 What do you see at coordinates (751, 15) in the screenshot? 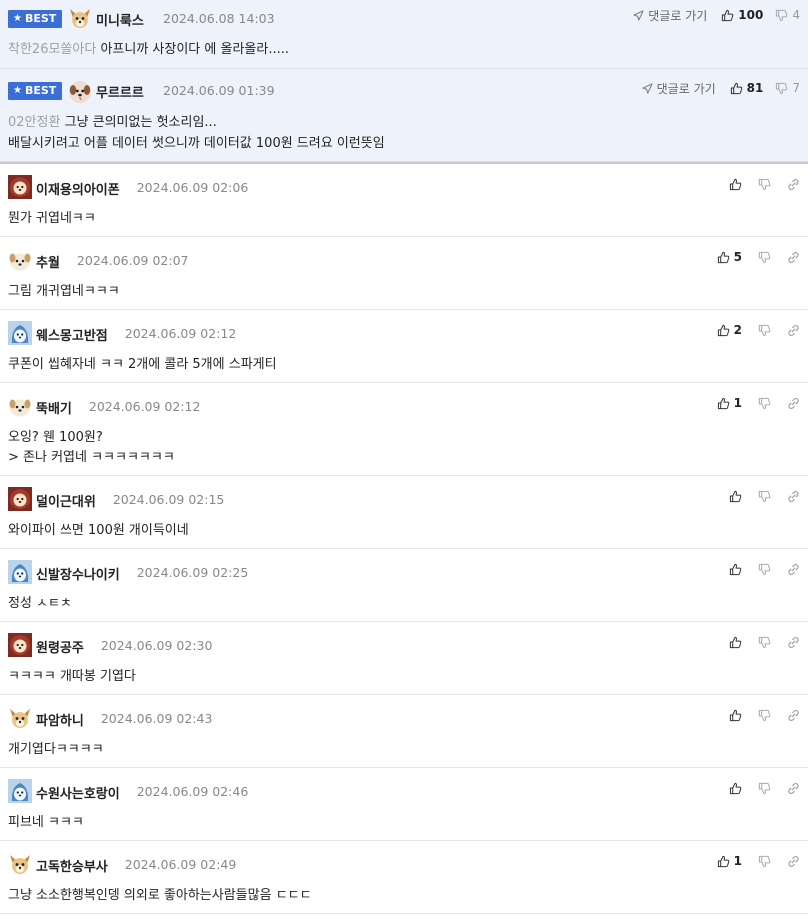
I see `like-count: 100` at bounding box center [751, 15].